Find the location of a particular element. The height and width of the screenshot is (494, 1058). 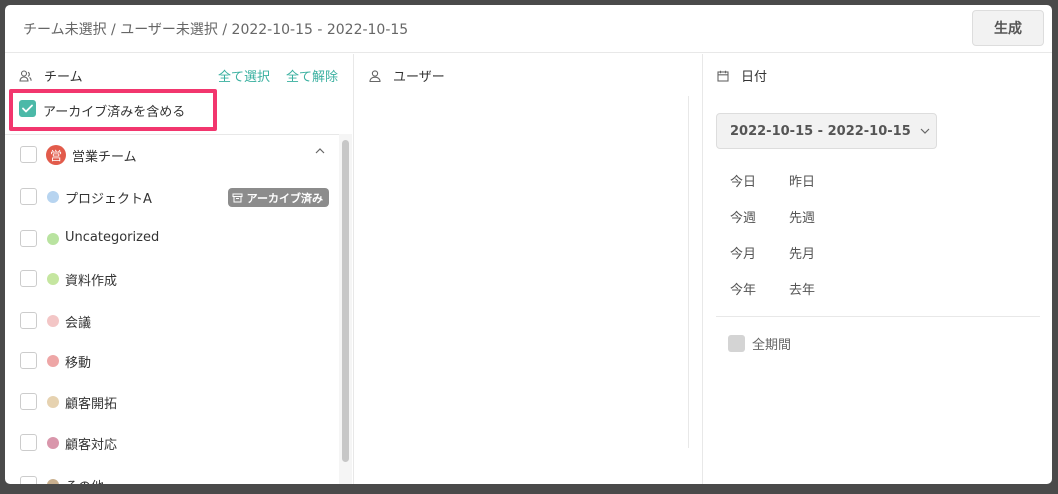

archived-badge: アーカイブ済み is located at coordinates (278, 197).